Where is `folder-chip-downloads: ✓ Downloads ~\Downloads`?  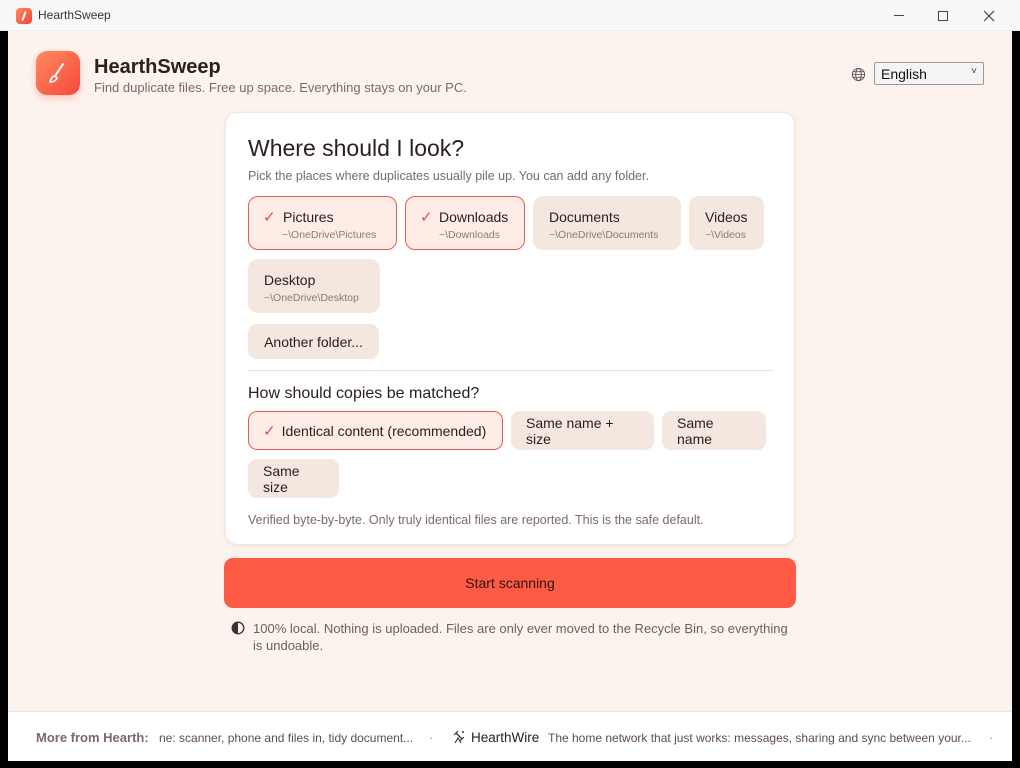 folder-chip-downloads: ✓ Downloads ~\Downloads is located at coordinates (465, 223).